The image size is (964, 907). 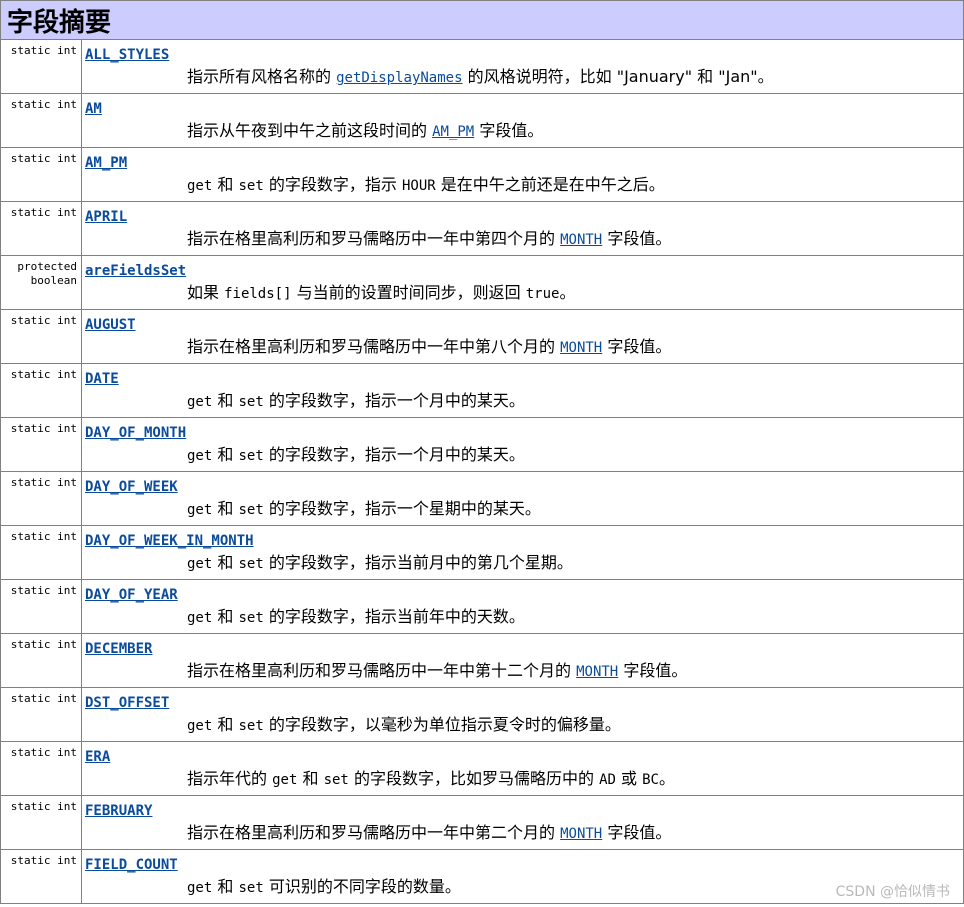 I want to click on description-text: 指示在格里高利历和罗马儒略历中一年中第十二个月的, so click(x=382, y=670).